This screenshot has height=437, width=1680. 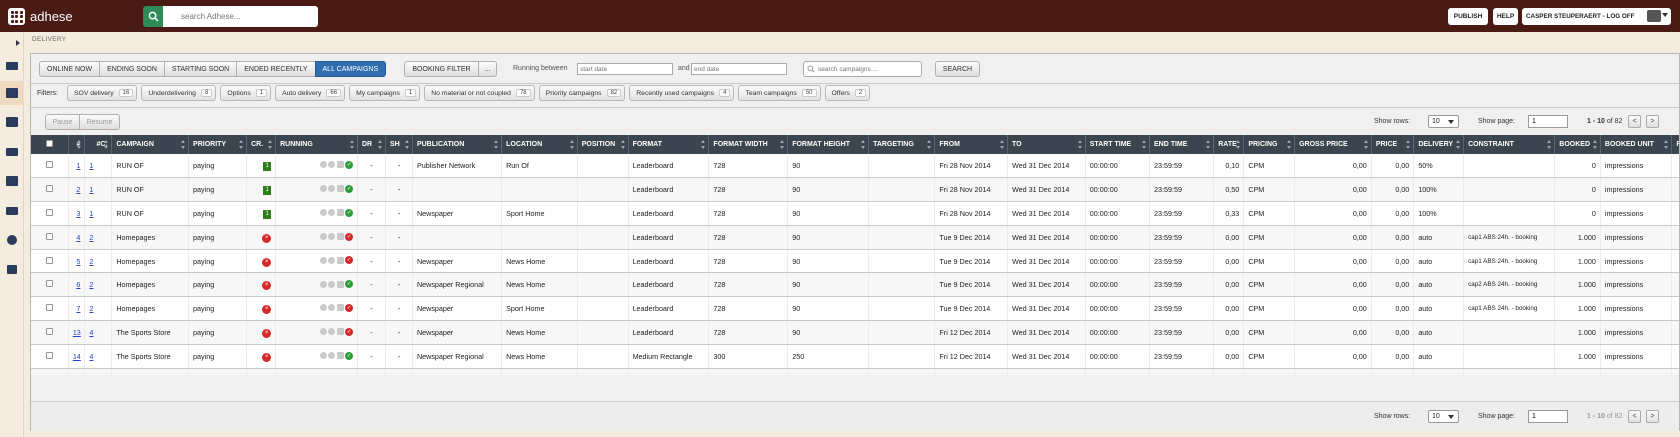 I want to click on tab-online-now: ONLINE NOW, so click(x=70, y=69).